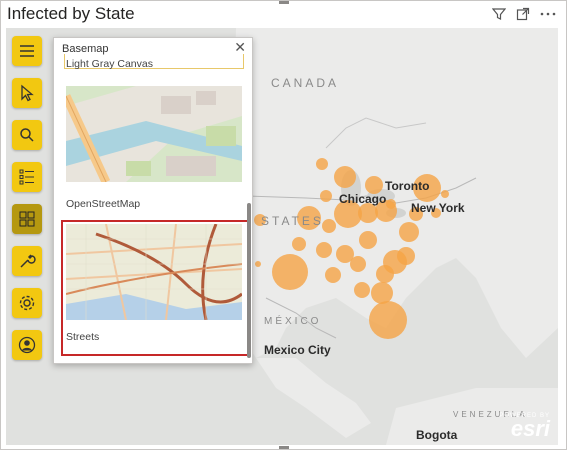 The height and width of the screenshot is (450, 567). What do you see at coordinates (305, 83) in the screenshot?
I see `map-label-canada: CANADA` at bounding box center [305, 83].